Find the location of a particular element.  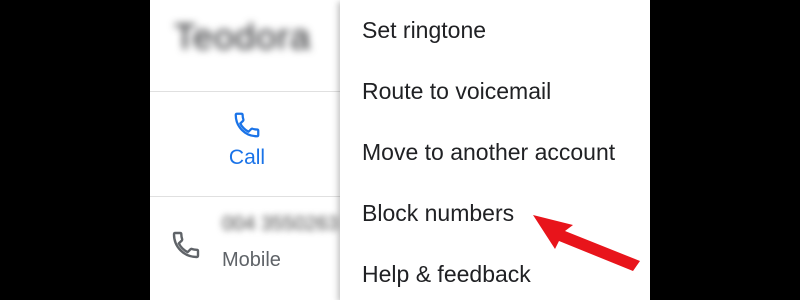

call-label: Call is located at coordinates (247, 157).